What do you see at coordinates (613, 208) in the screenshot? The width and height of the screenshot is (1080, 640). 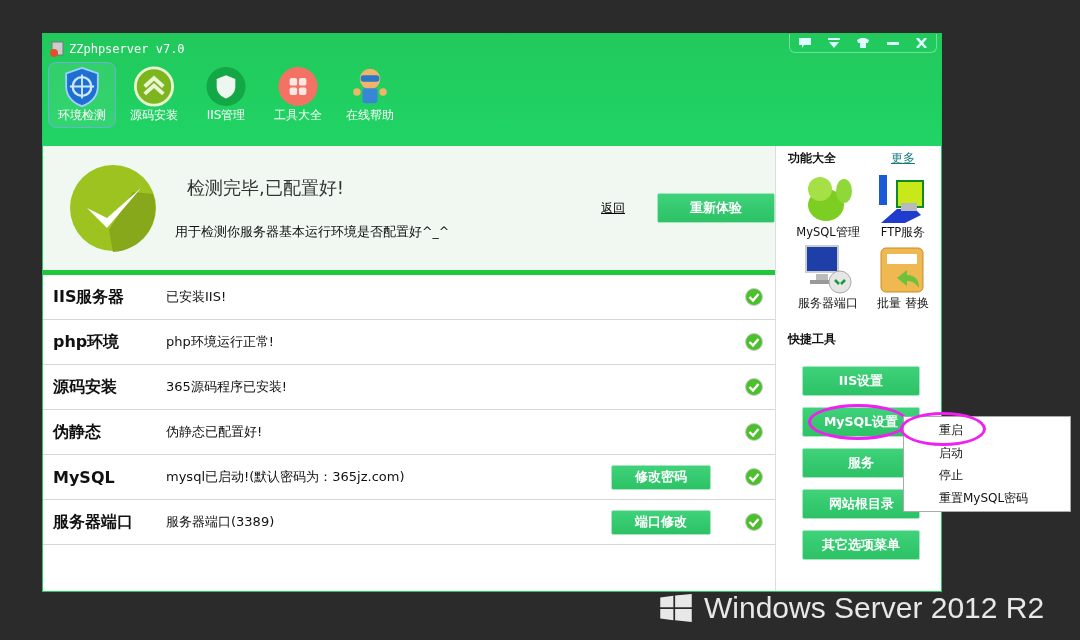 I see `back-link: 返回` at bounding box center [613, 208].